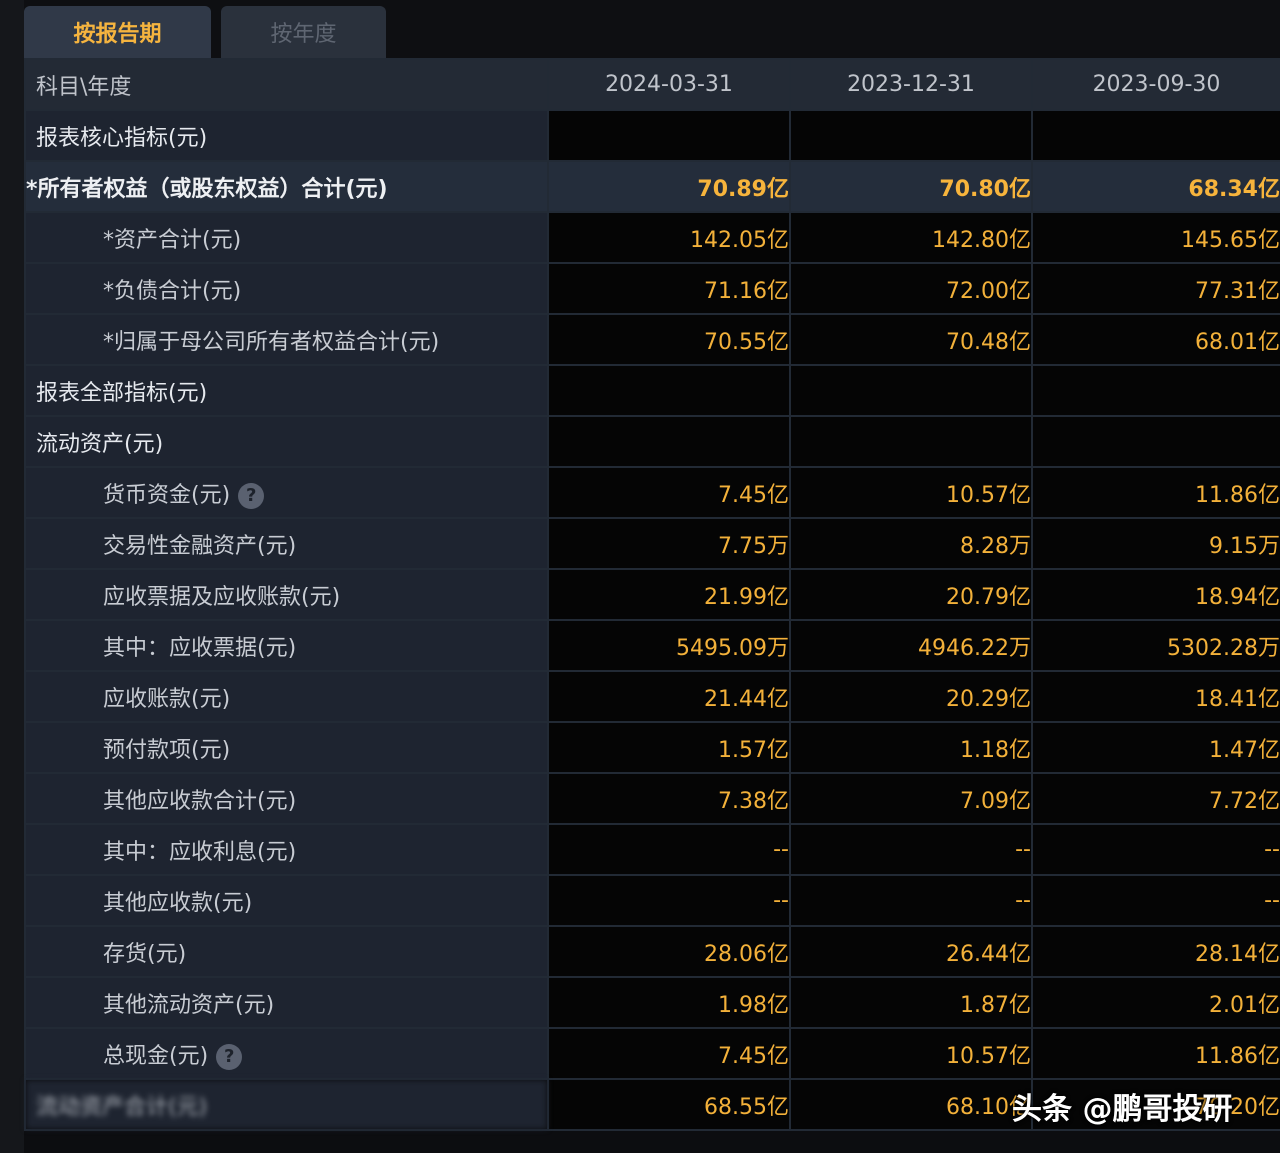  I want to click on section-row: 报表全部指标(元), so click(652, 390).